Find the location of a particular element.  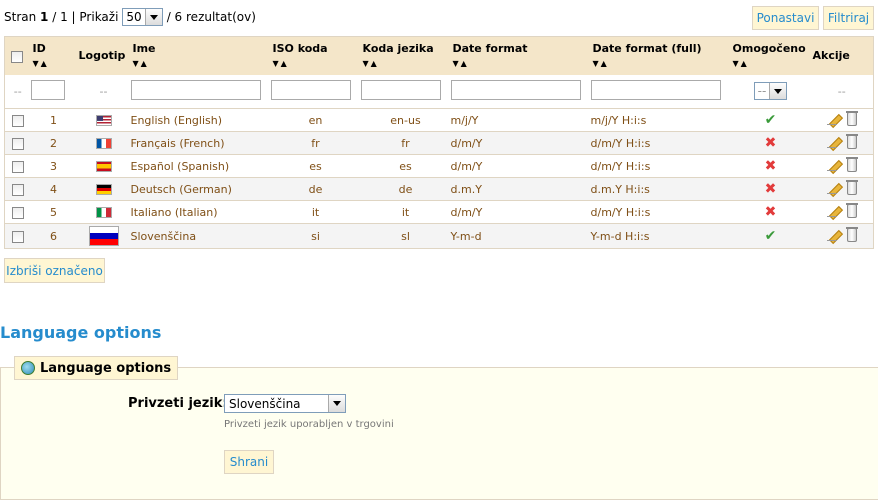

table-row: 6 Slovenščina si sl Y-m-d Y-m-d H:i:s ✔ is located at coordinates (439, 236).